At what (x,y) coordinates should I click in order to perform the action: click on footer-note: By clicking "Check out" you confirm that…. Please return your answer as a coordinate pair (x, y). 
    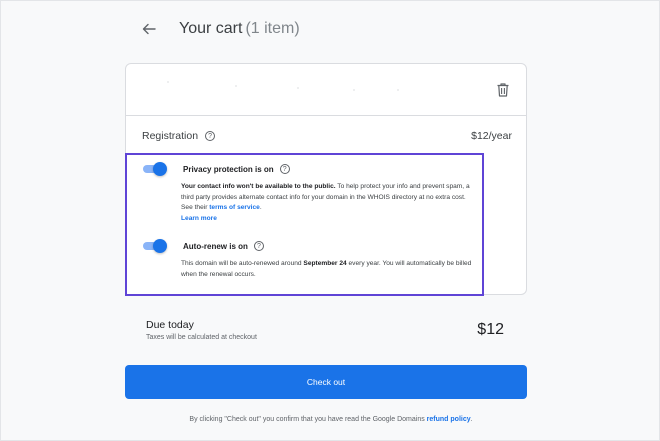
    Looking at the image, I should click on (330, 419).